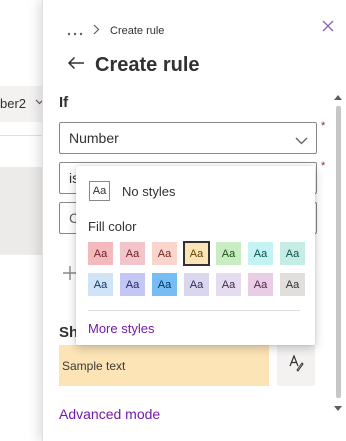 The image size is (346, 441). I want to click on advanced-mode-link: Advanced mode, so click(109, 414).